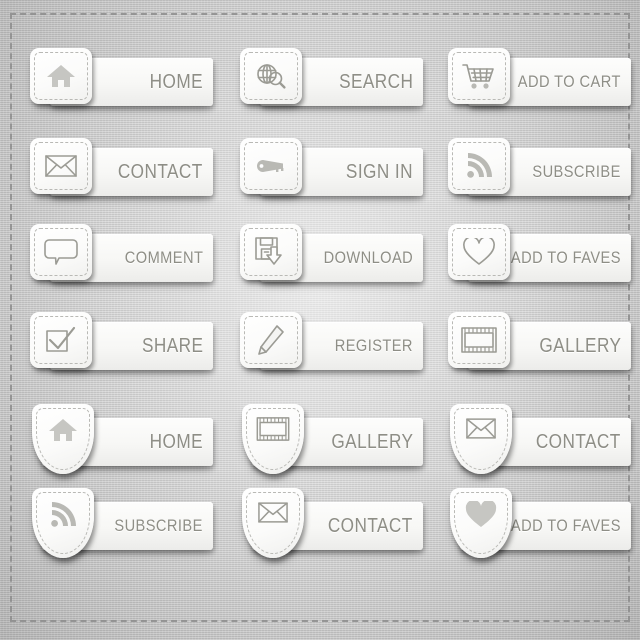  Describe the element at coordinates (114, 178) in the screenshot. I see `button-contact: CONTACT` at that location.